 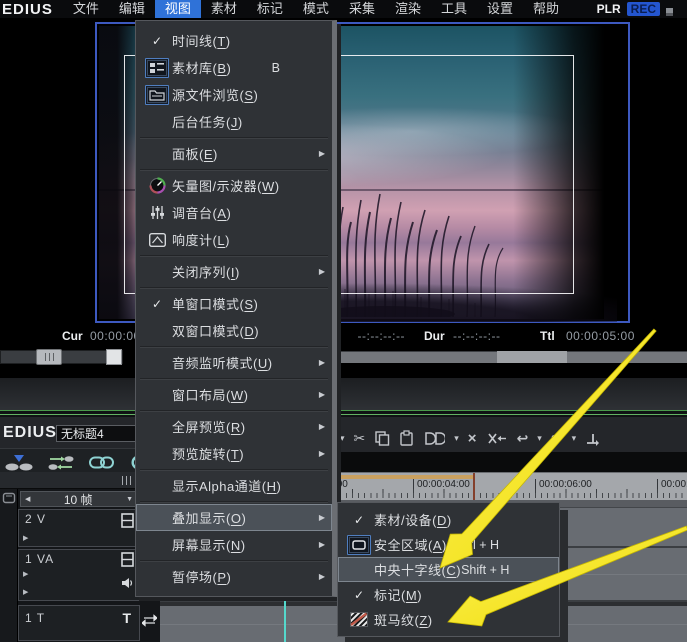 I want to click on menu-item-audio-mixer: 调音台(A), so click(x=234, y=212).